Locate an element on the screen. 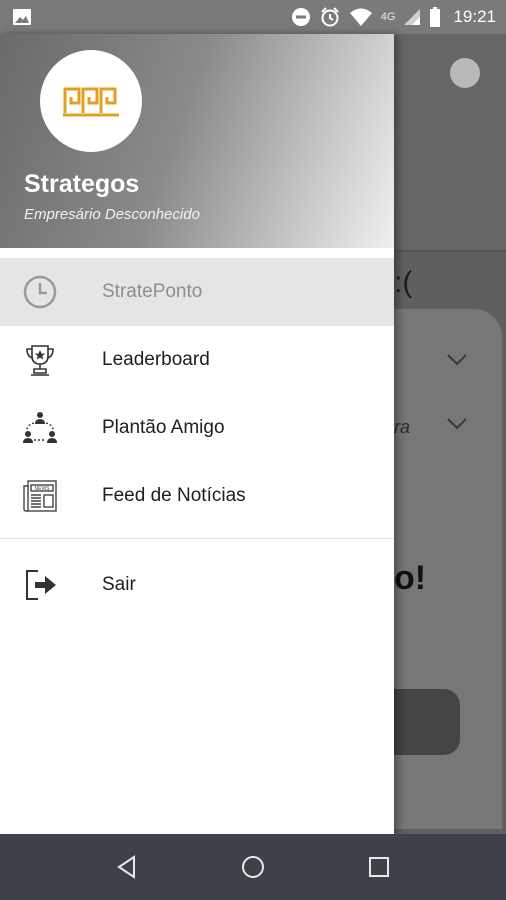 This screenshot has width=506, height=900. signal-icon is located at coordinates (412, 17).